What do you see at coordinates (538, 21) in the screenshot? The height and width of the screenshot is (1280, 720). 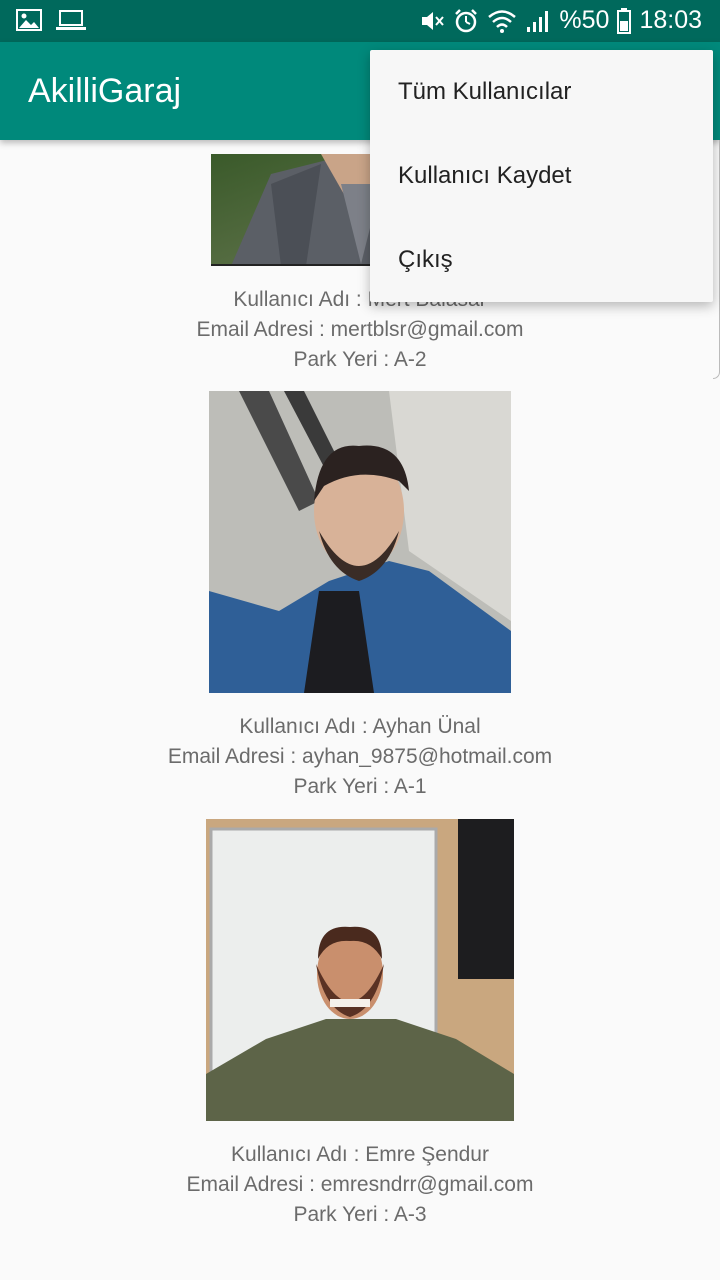 I see `signal-icon` at bounding box center [538, 21].